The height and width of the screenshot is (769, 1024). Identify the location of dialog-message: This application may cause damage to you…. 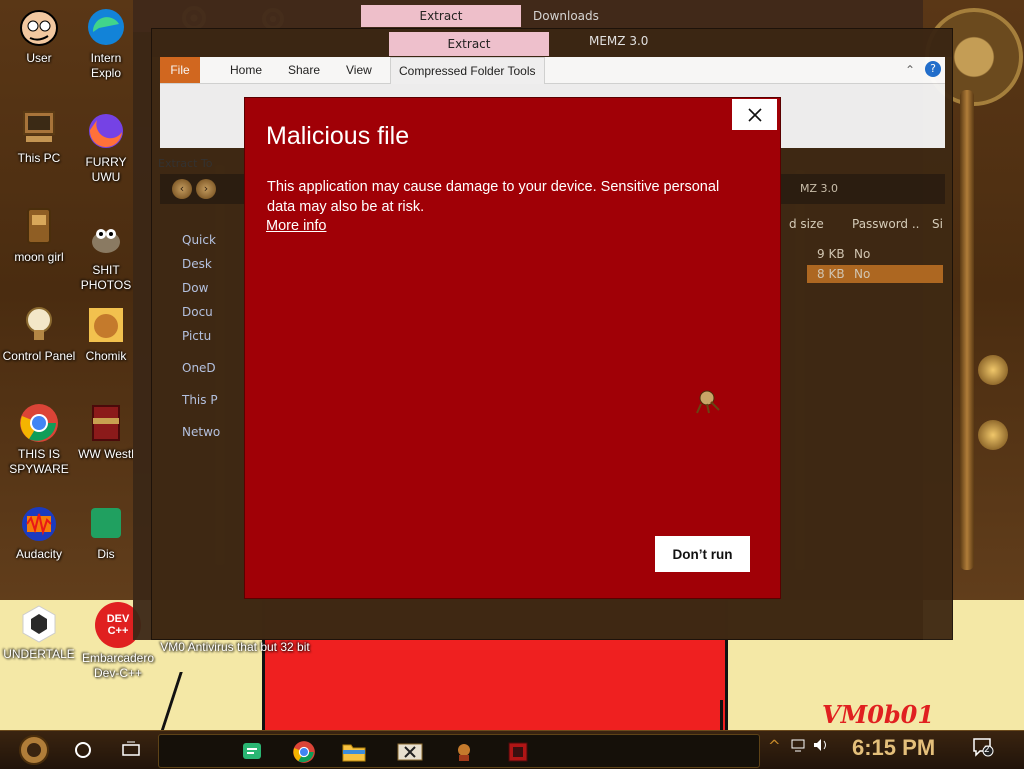
(493, 197).